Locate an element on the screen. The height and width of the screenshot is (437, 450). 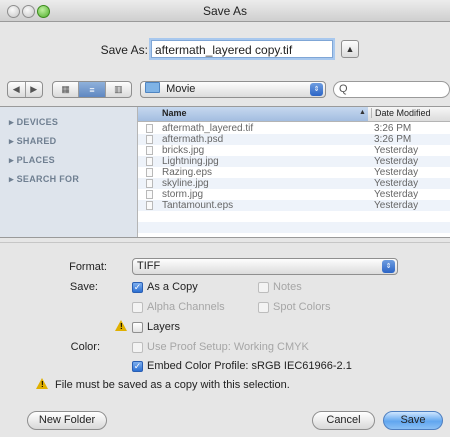
window-title: Save As is located at coordinates (225, 11).